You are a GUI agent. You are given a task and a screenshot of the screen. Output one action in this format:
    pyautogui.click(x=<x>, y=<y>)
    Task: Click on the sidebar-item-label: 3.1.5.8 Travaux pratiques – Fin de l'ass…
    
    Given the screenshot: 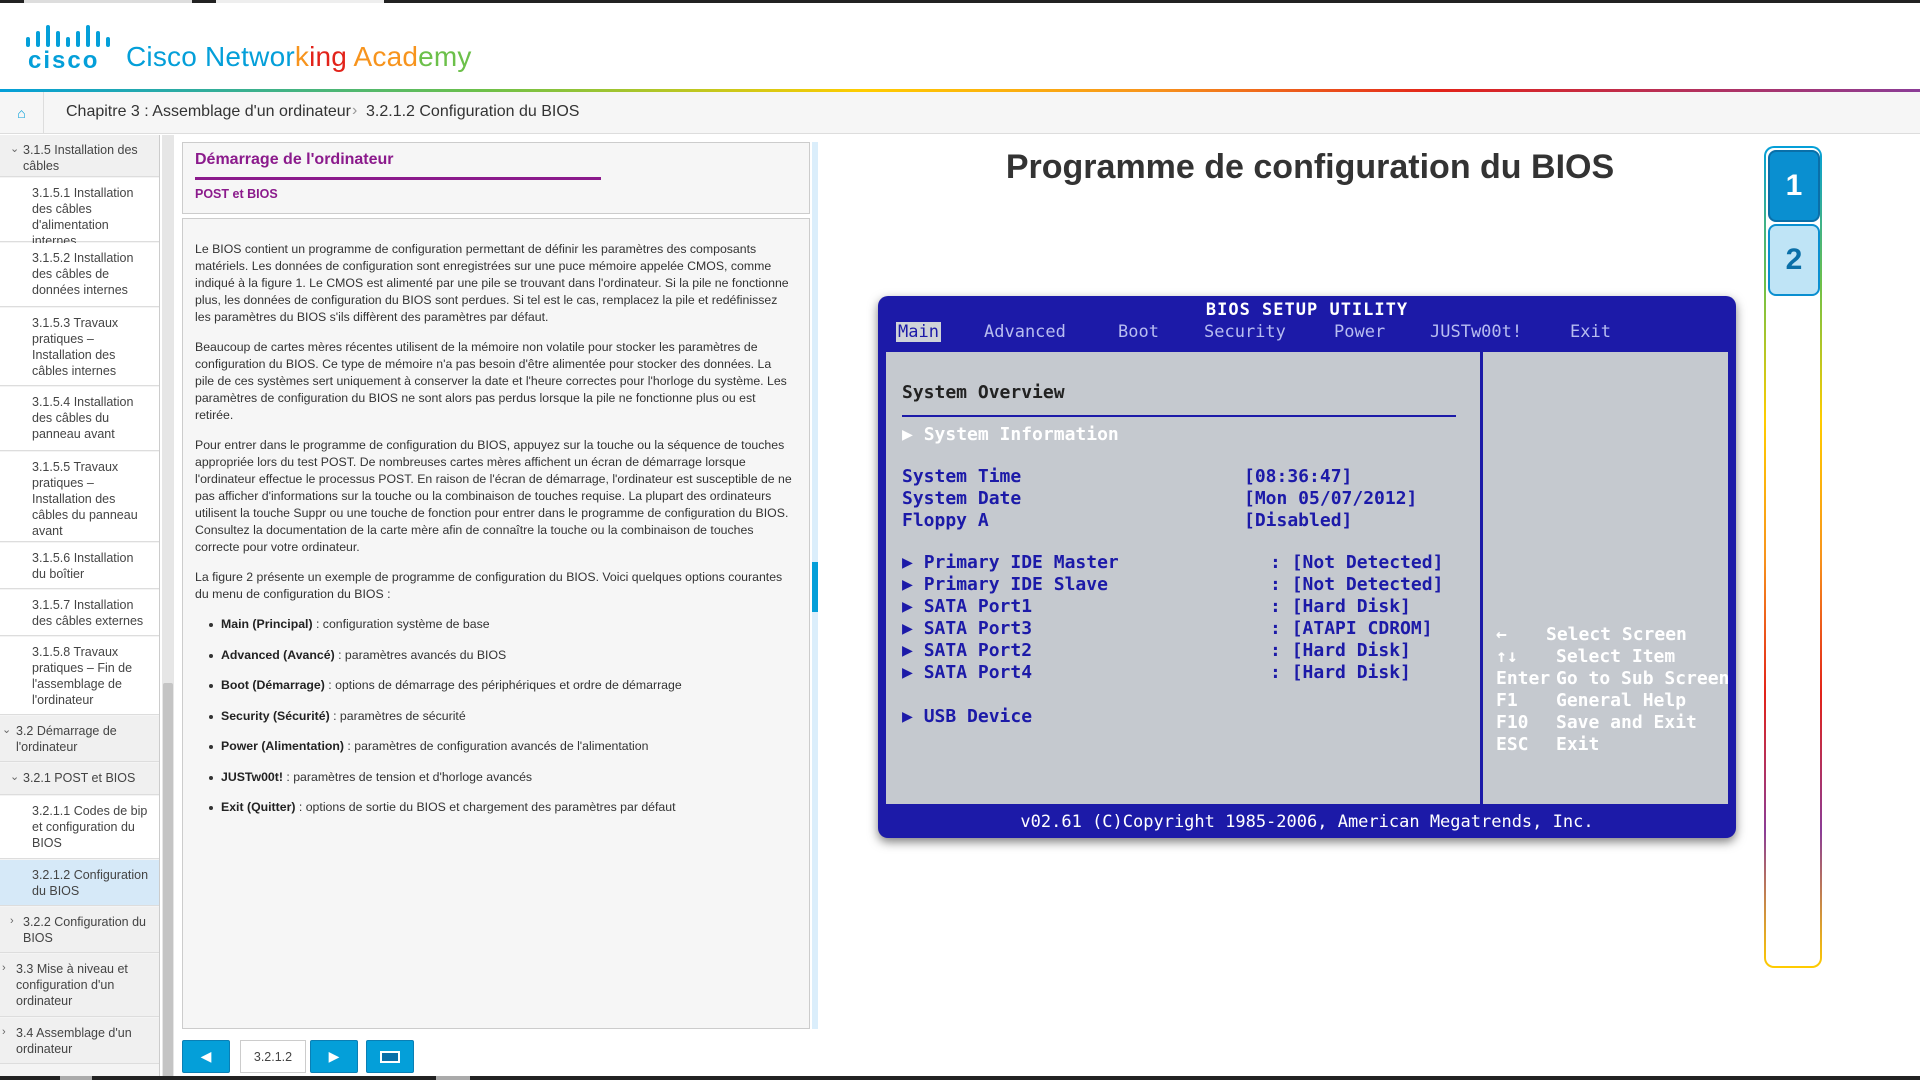 What is the action you would take?
    pyautogui.click(x=82, y=676)
    